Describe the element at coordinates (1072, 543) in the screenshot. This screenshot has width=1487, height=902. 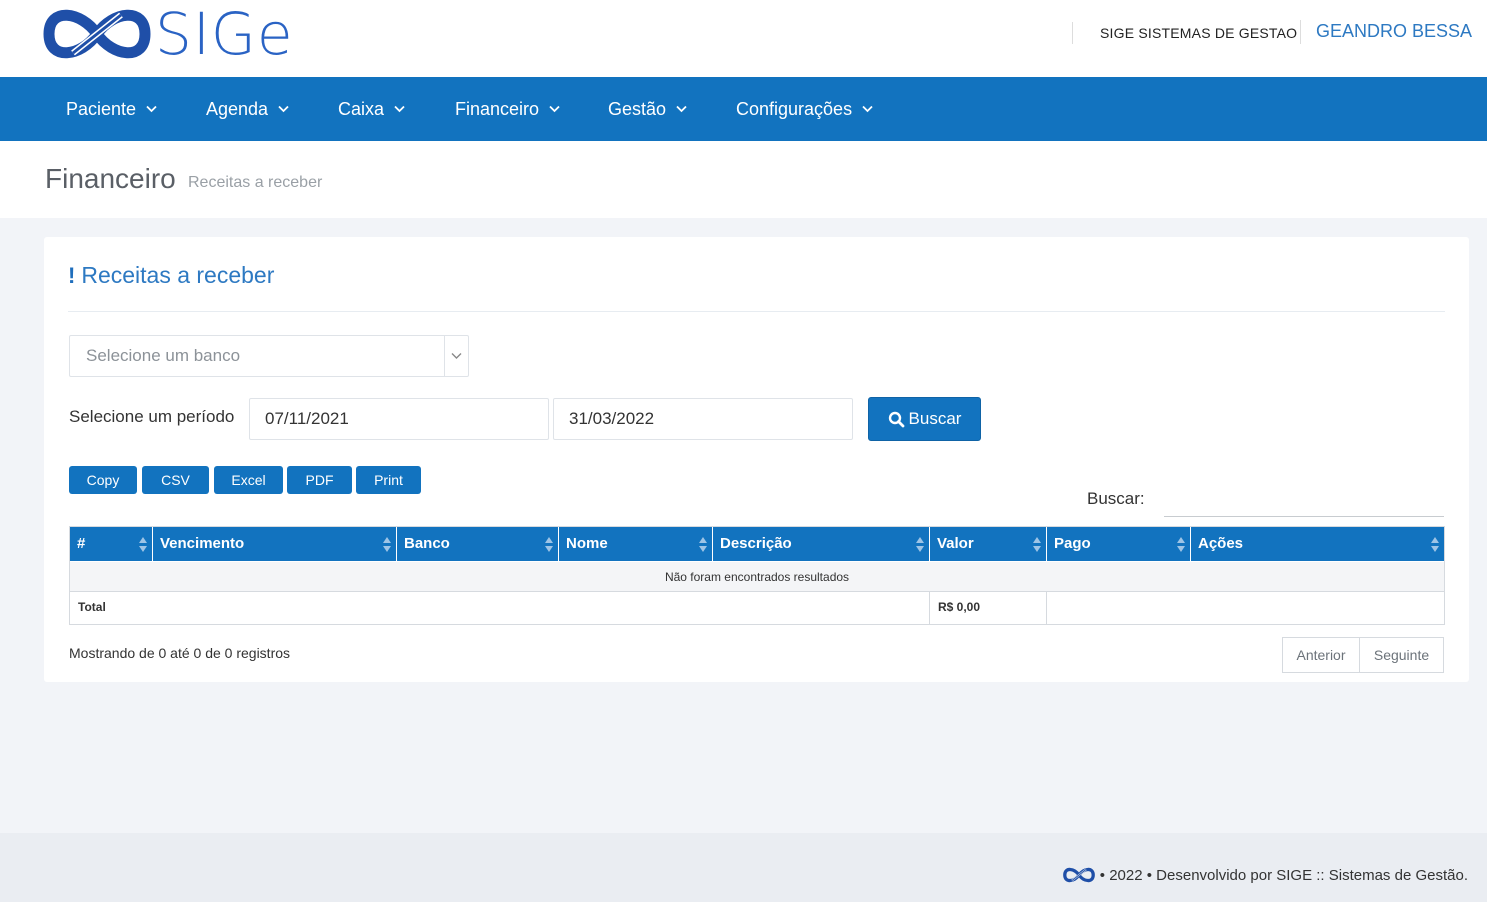
I see `column-header-label: Pago` at that location.